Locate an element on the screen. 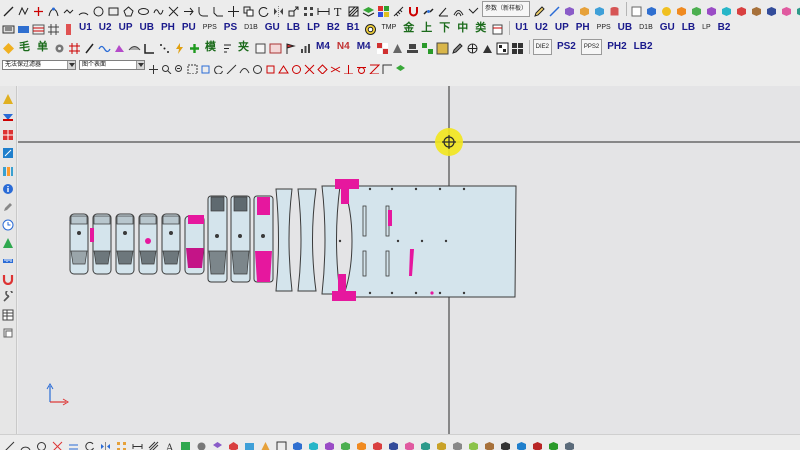  edit-icon is located at coordinates (8, 151).